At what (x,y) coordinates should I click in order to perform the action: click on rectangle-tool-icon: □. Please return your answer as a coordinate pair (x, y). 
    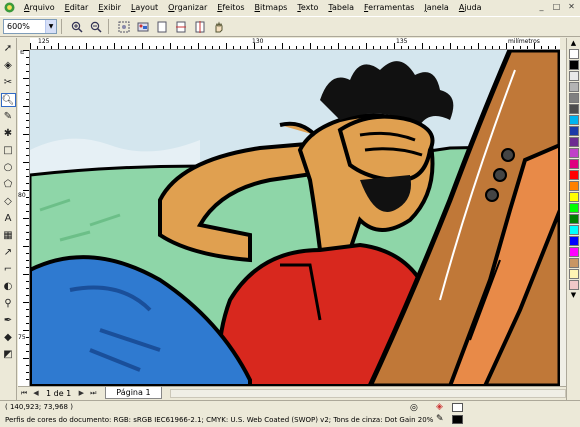
    Looking at the image, I should click on (8, 151).